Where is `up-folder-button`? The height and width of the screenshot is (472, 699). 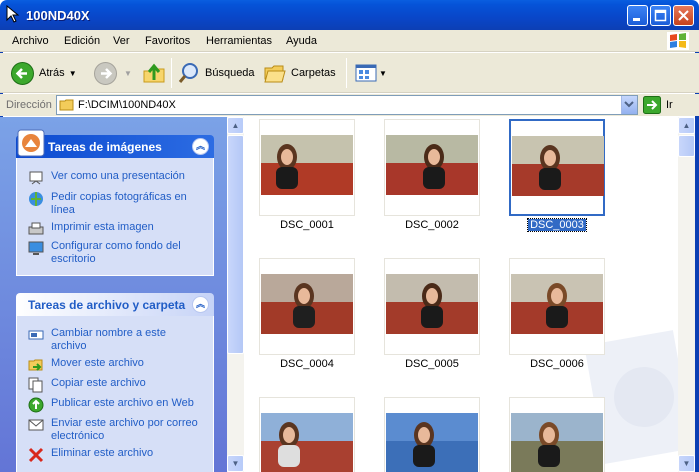 up-folder-button is located at coordinates (154, 73).